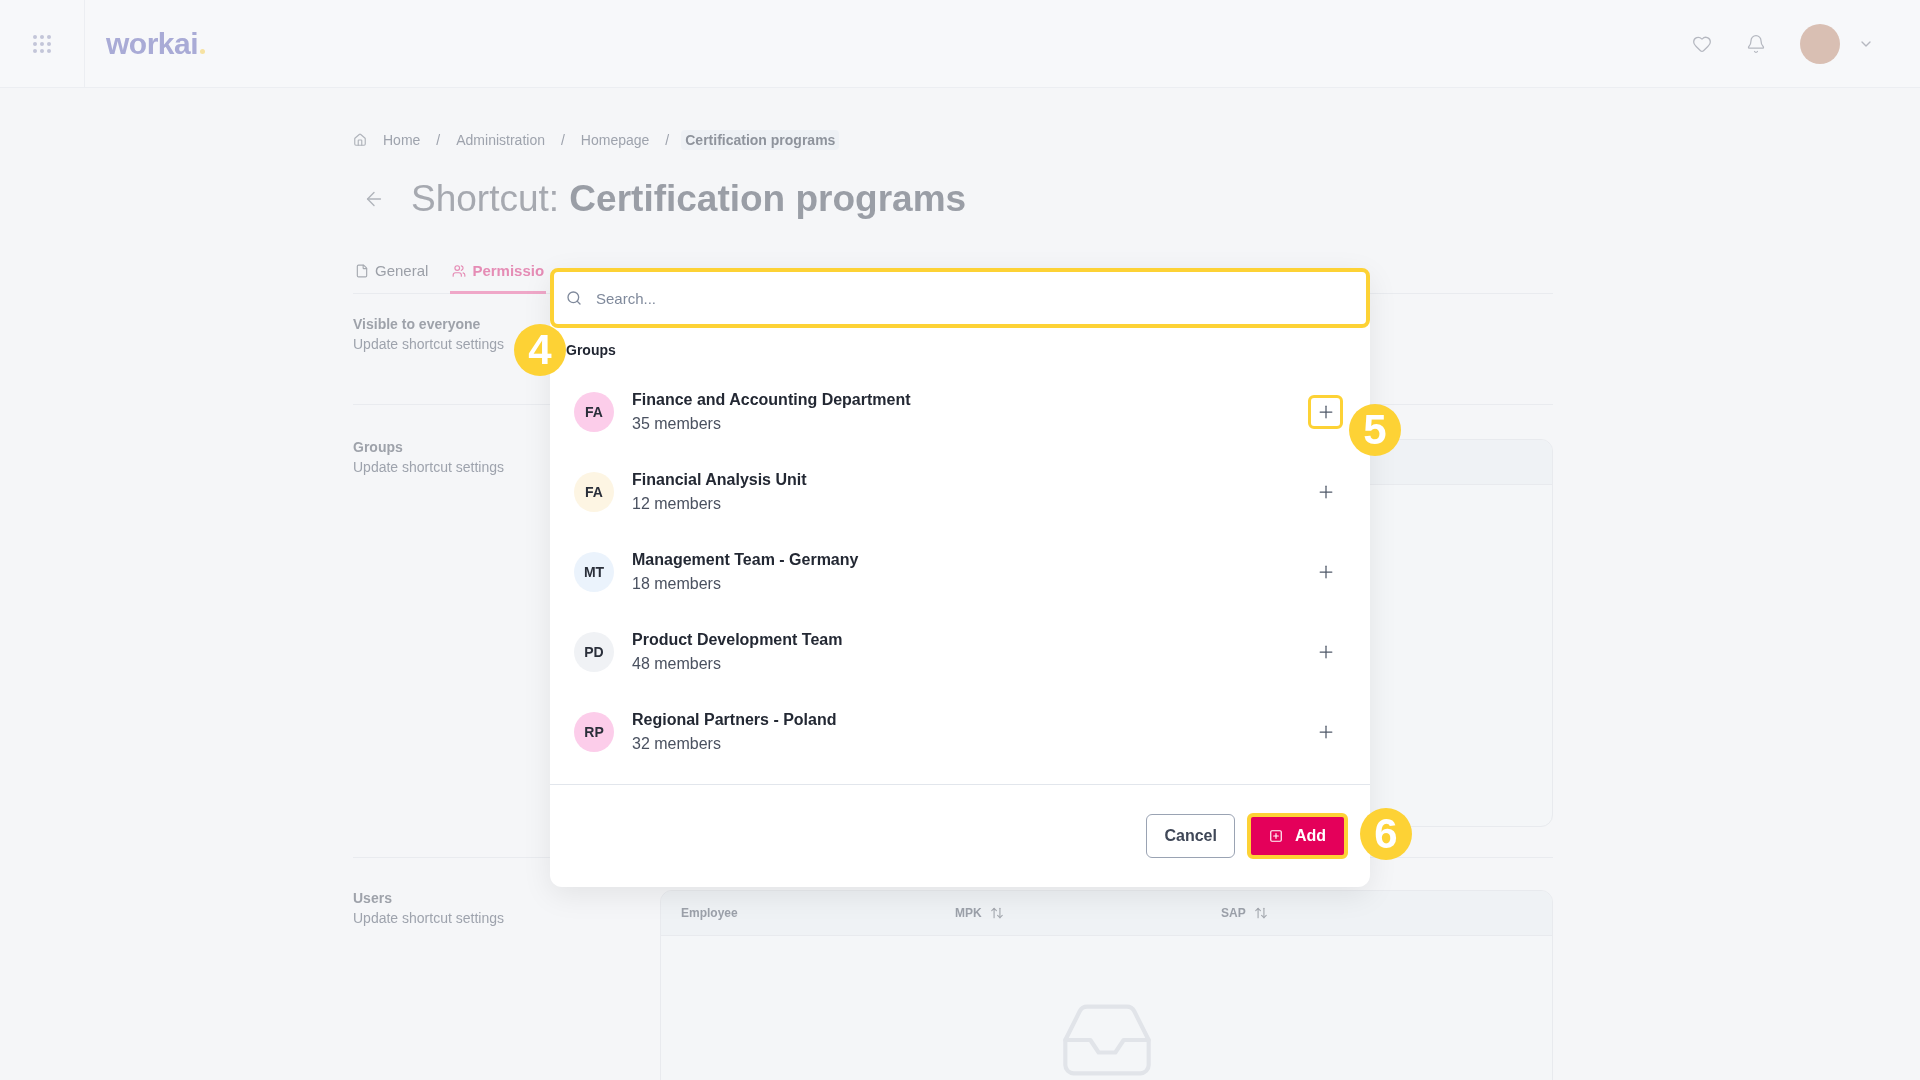  What do you see at coordinates (968, 913) in the screenshot?
I see `column-header: MPK` at bounding box center [968, 913].